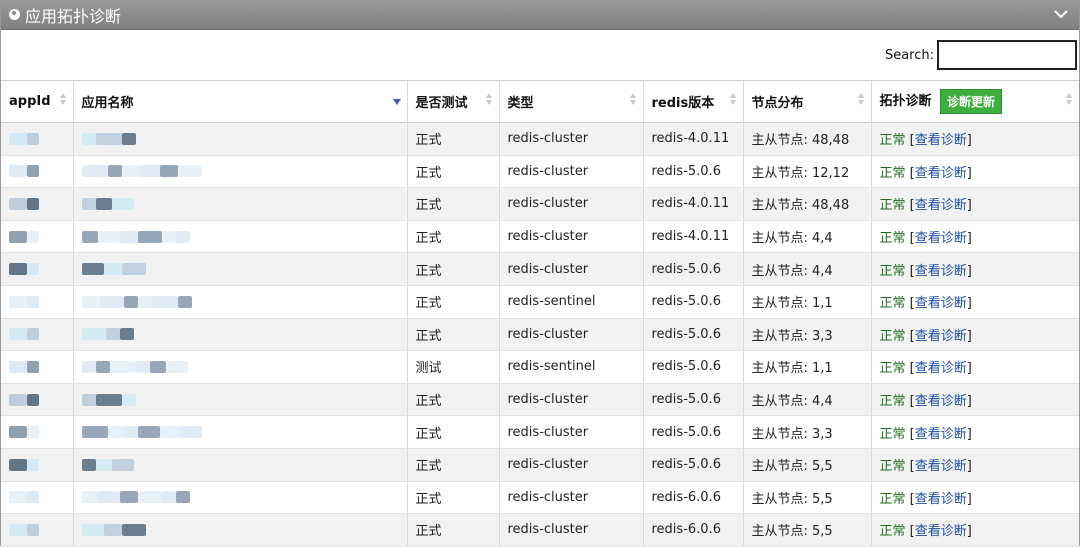 This screenshot has height=547, width=1080. Describe the element at coordinates (396, 102) in the screenshot. I see `sort-desc-icon` at that location.